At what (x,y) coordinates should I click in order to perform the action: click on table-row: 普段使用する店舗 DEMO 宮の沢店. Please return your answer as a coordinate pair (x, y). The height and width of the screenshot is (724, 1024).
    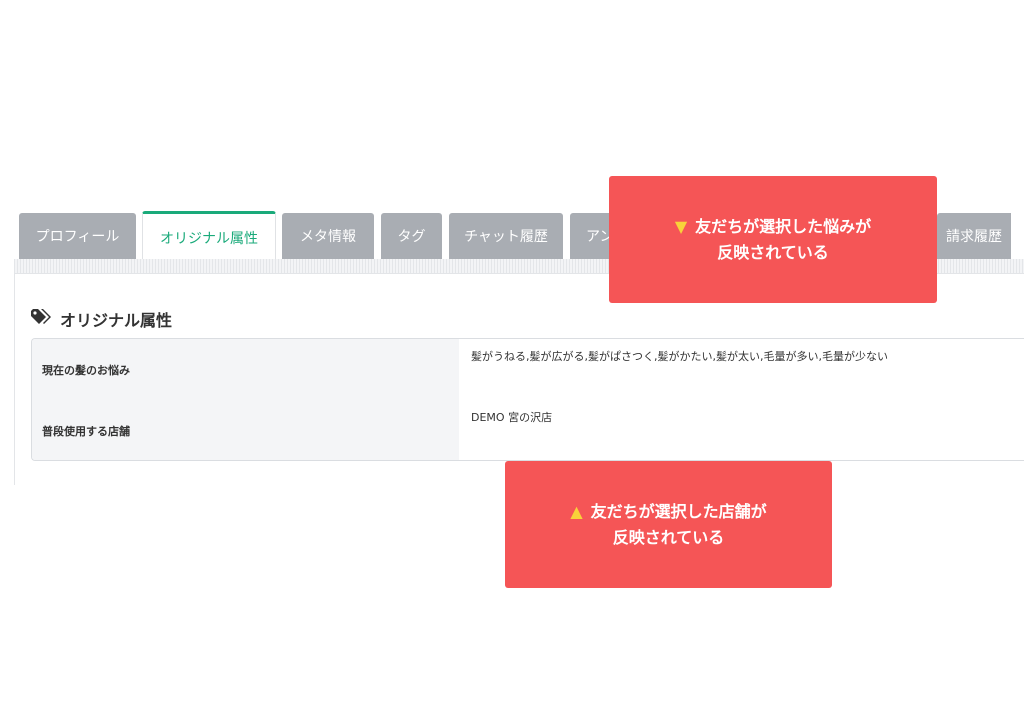
    Looking at the image, I should click on (528, 430).